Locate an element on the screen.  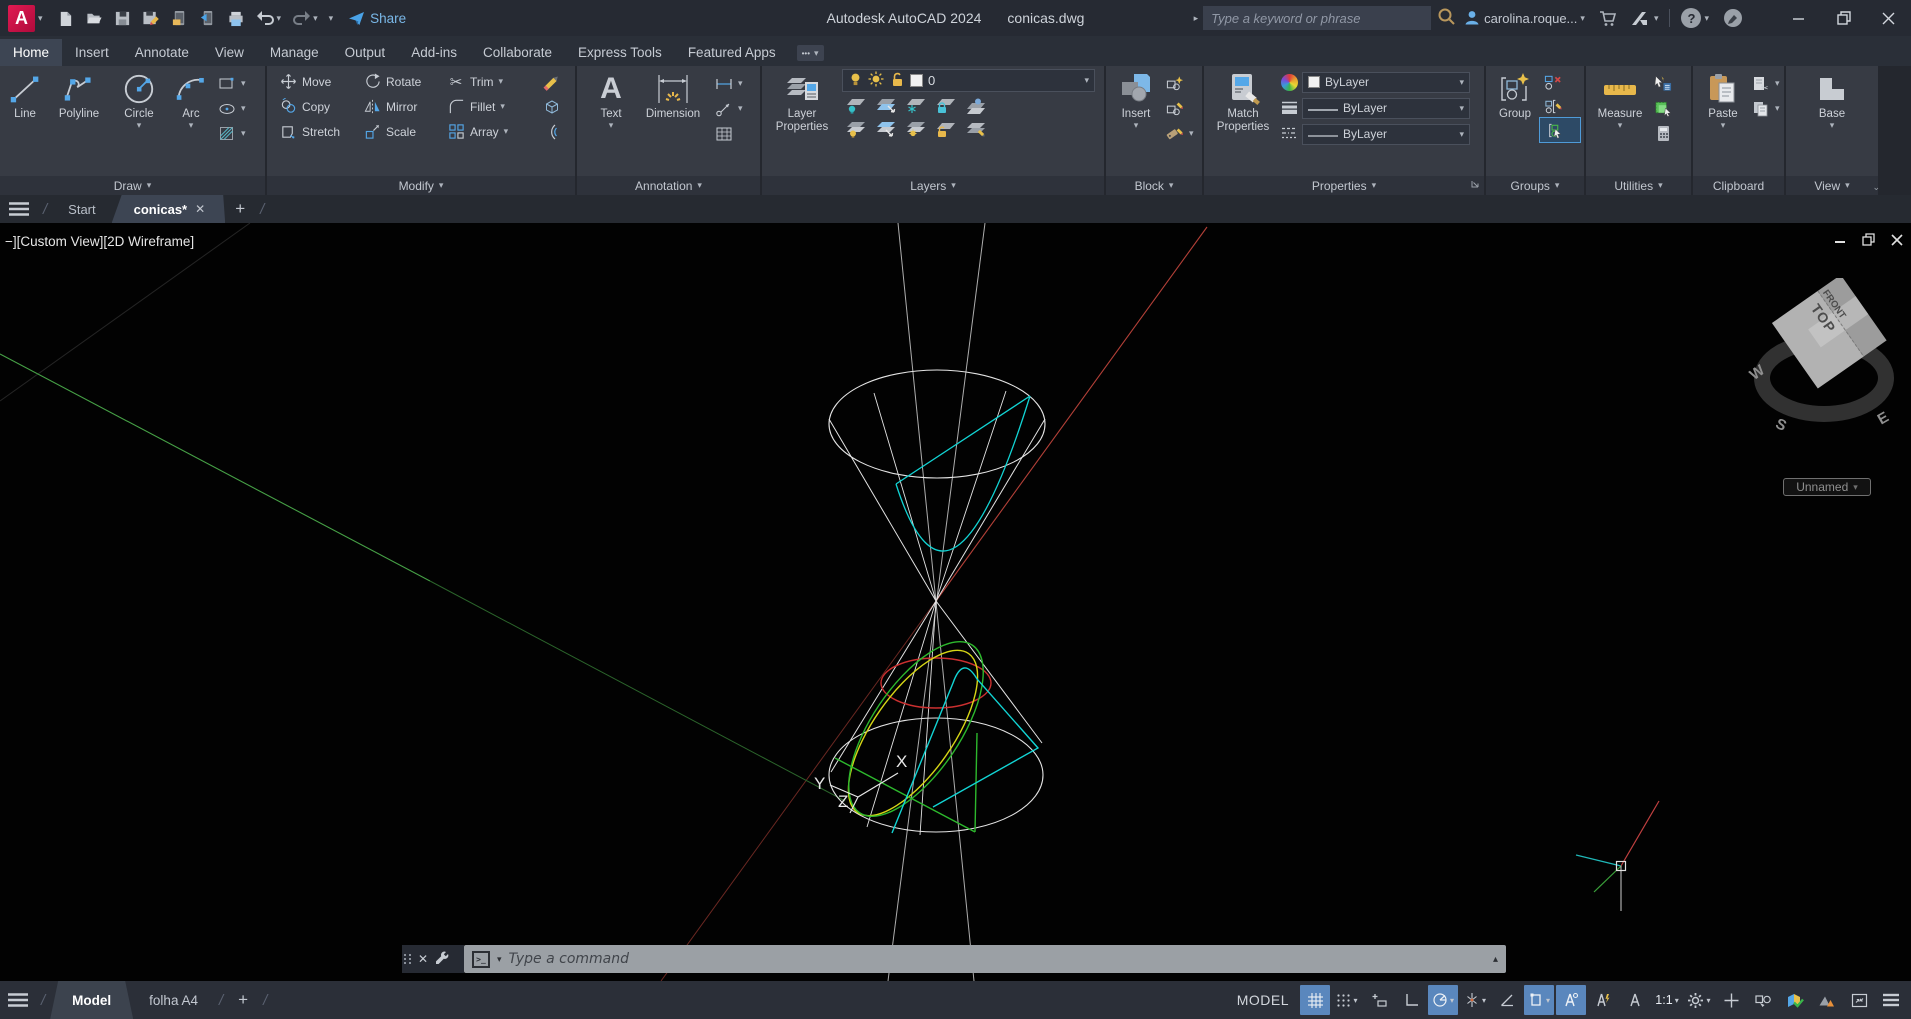
scale-button: Scale is located at coordinates (401, 131).